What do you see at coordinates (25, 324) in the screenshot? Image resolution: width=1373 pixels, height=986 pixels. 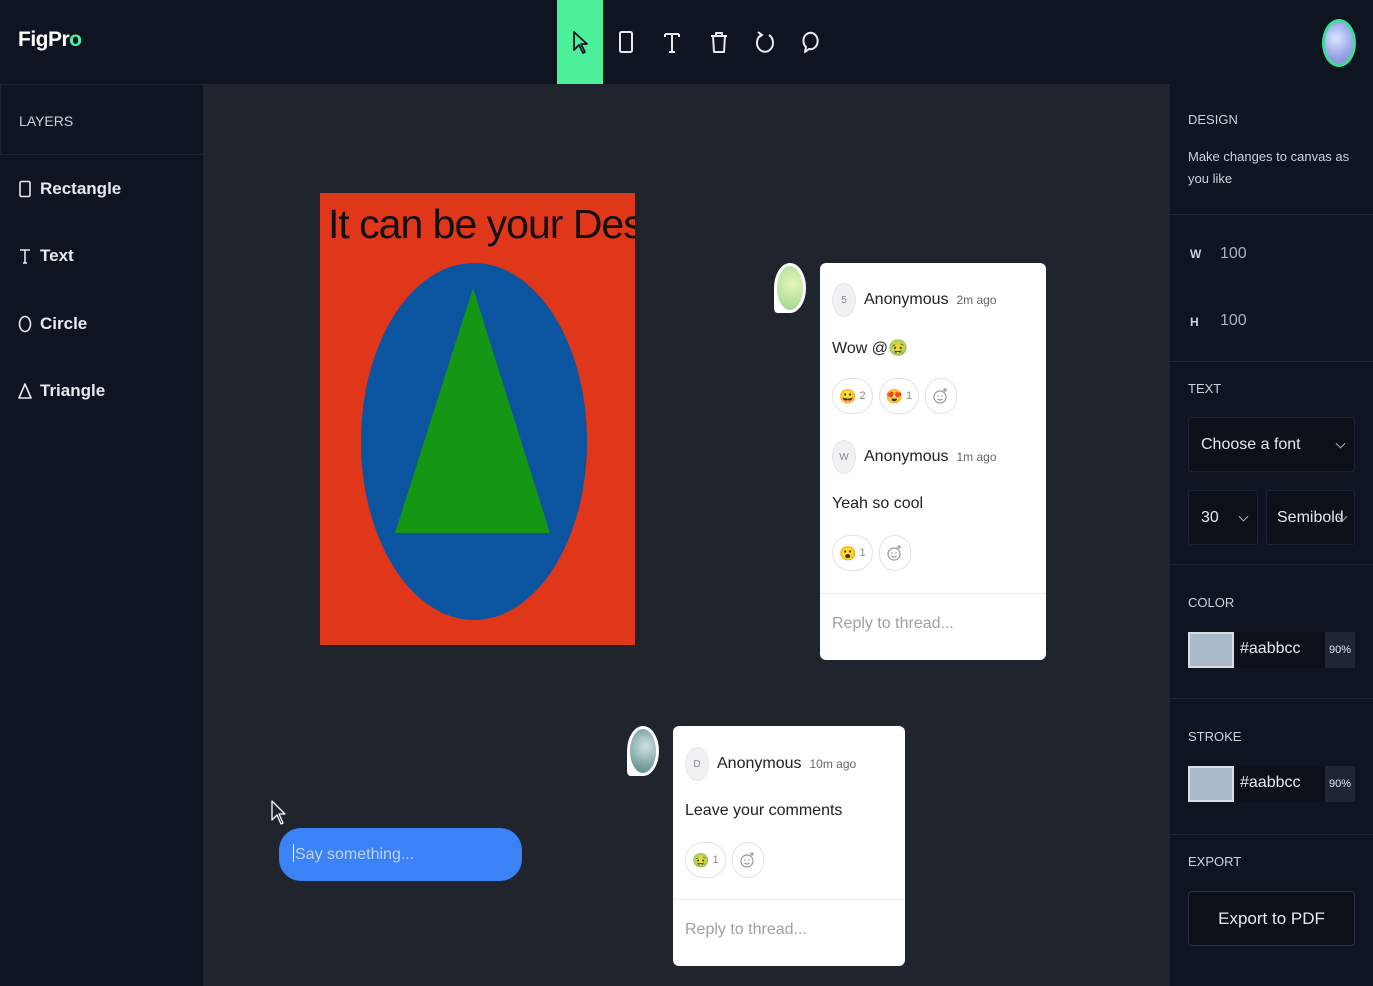 I see `circle-icon` at bounding box center [25, 324].